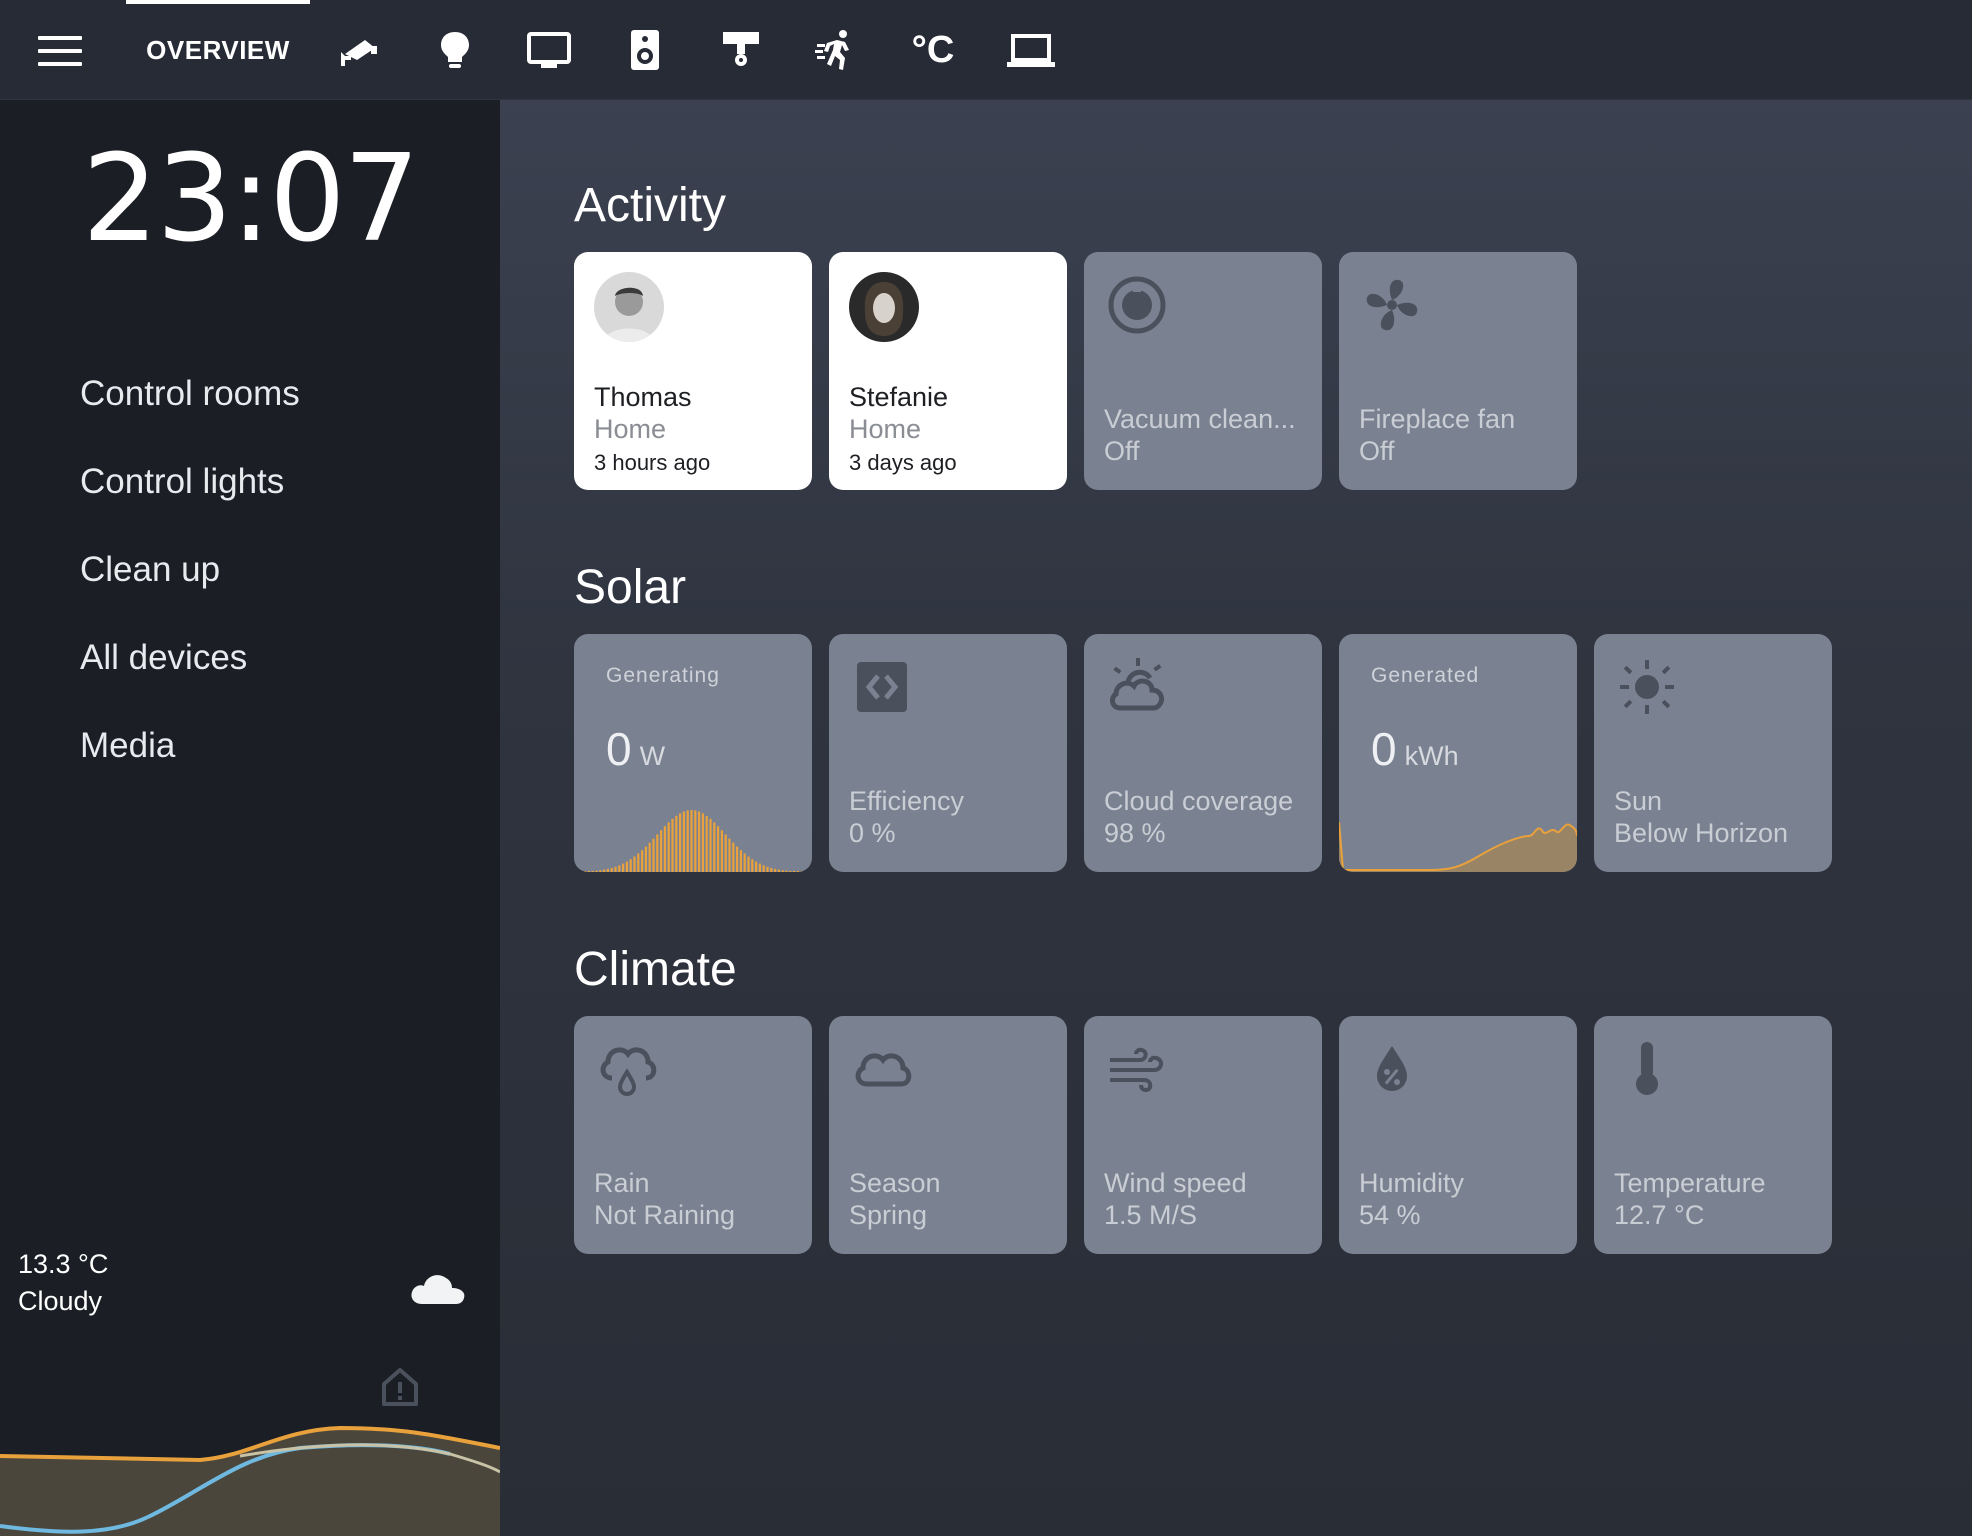 The height and width of the screenshot is (1536, 1972). What do you see at coordinates (652, 462) in the screenshot?
I see `person-last-changed: 3 hours ago` at bounding box center [652, 462].